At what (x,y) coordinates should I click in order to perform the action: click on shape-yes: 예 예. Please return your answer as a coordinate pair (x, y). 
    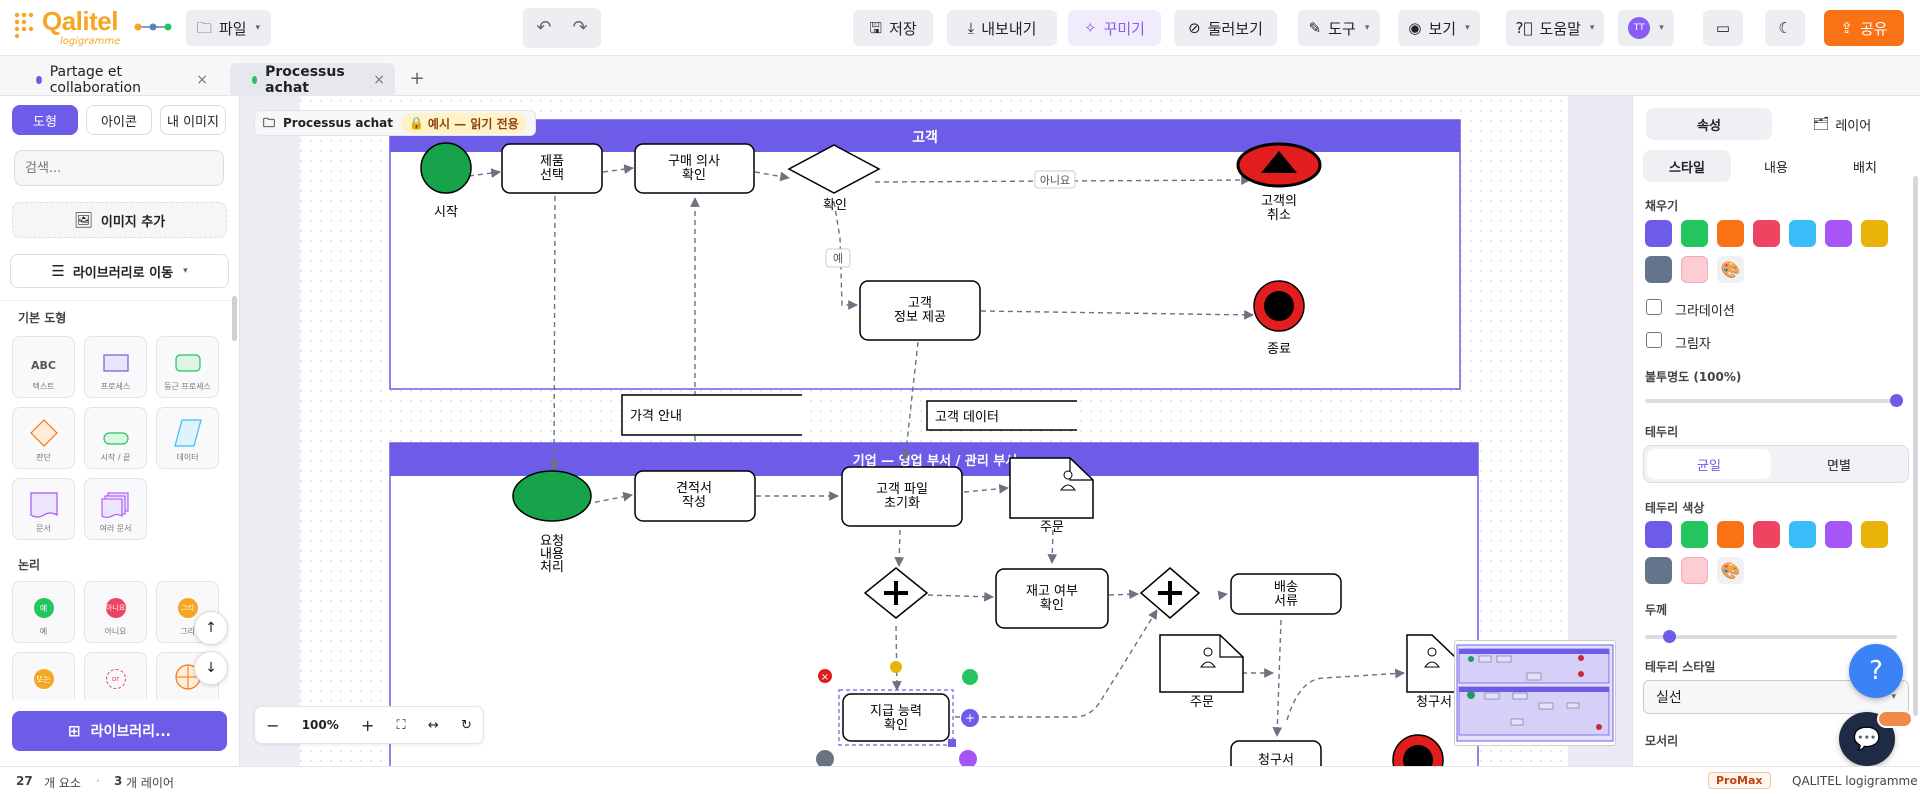
    Looking at the image, I should click on (43, 612).